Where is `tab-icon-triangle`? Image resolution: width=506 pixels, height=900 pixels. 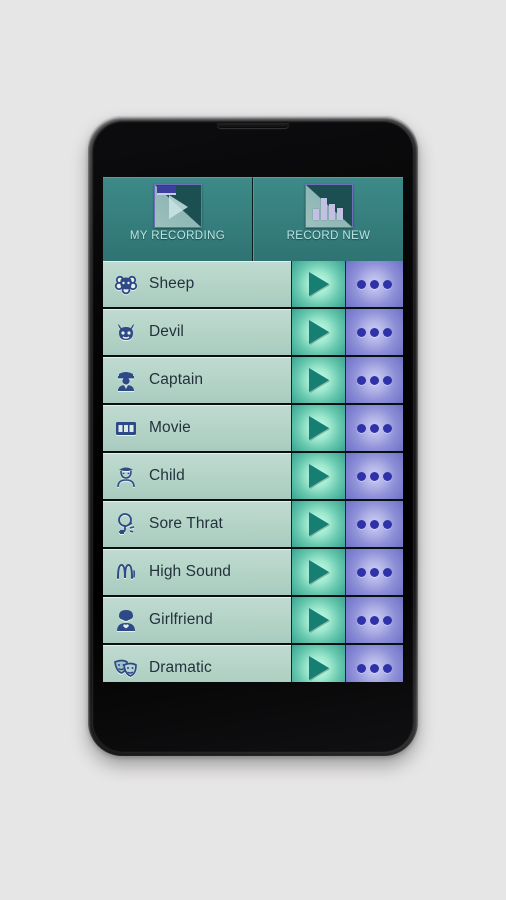
tab-icon-triangle is located at coordinates (178, 207).